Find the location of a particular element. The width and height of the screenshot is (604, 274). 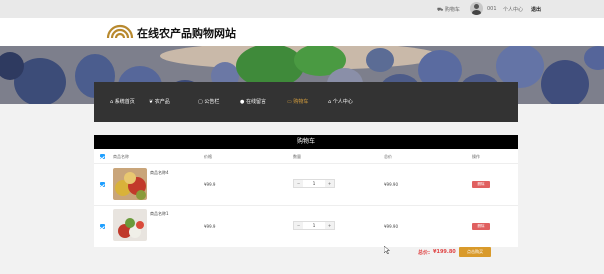

site-logo is located at coordinates (120, 31).